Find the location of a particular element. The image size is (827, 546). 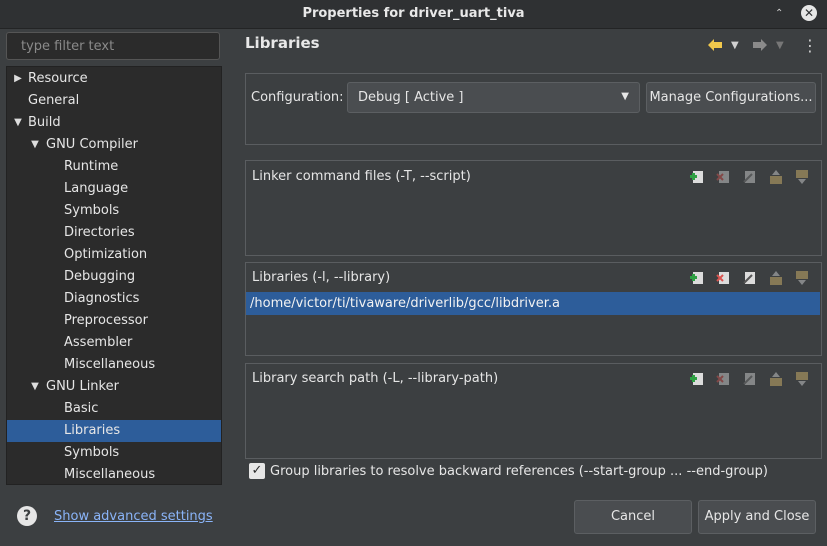

checkmark-icon: ✓ is located at coordinates (257, 470).